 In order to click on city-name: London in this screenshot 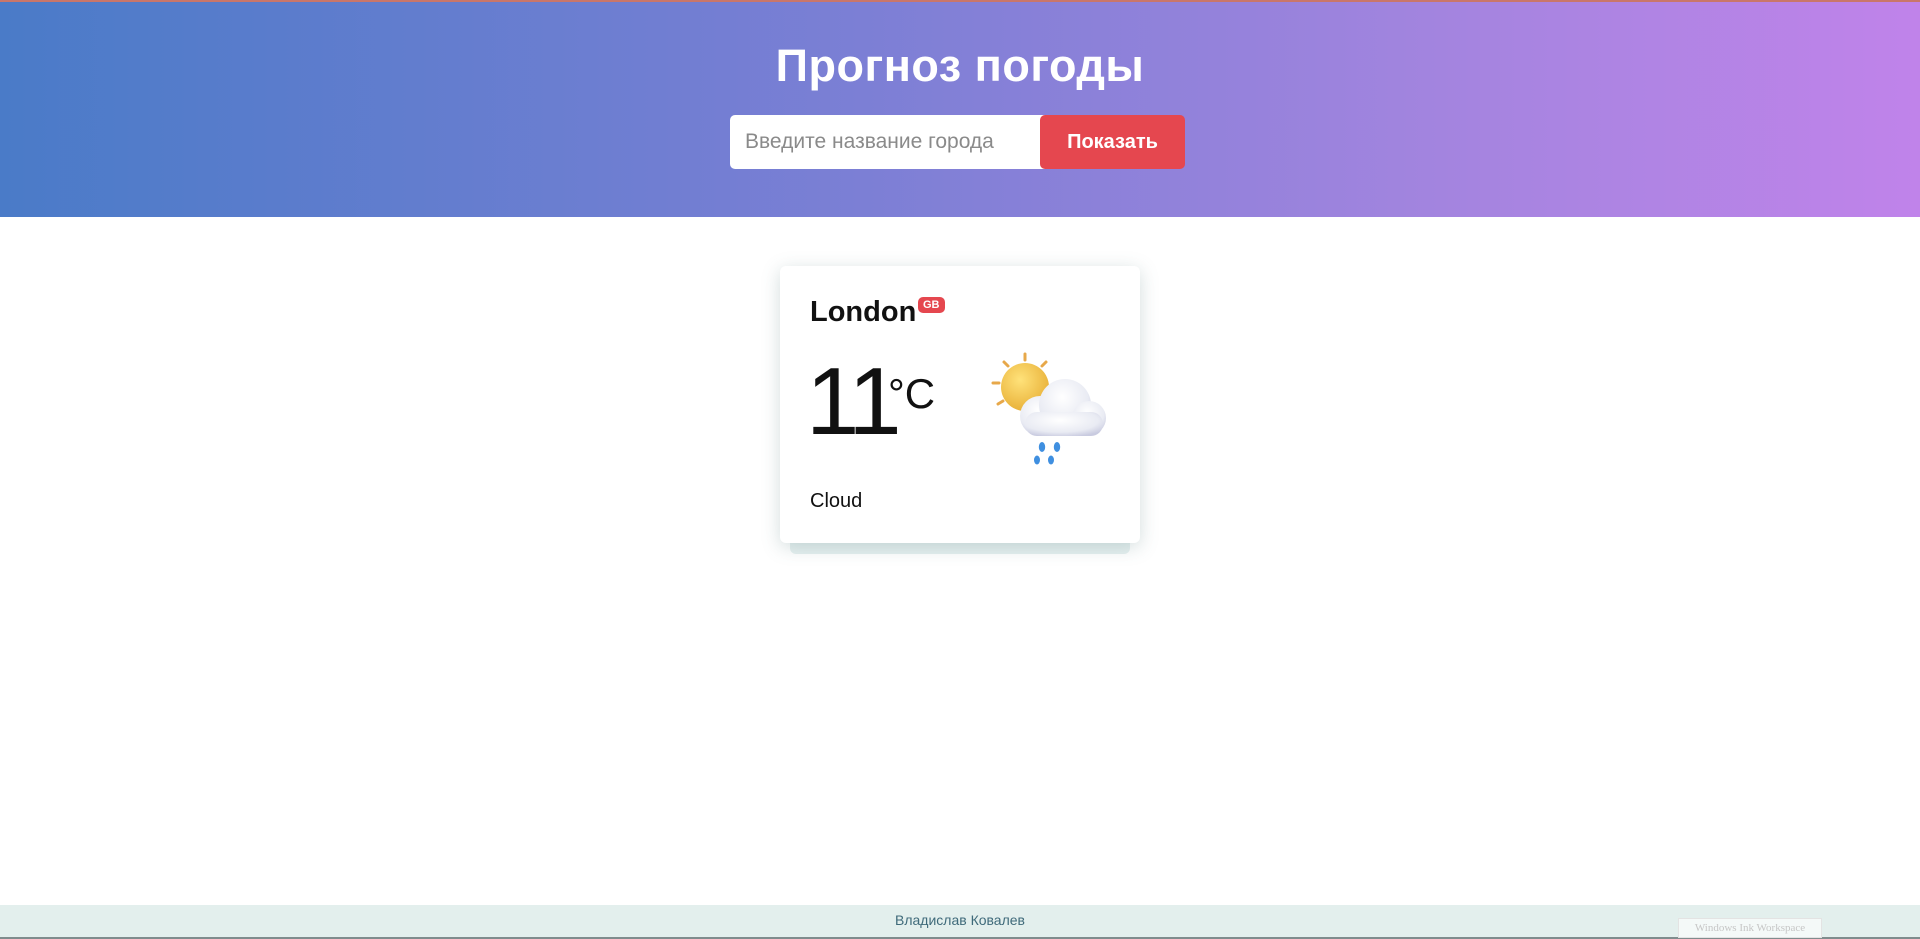, I will do `click(863, 312)`.